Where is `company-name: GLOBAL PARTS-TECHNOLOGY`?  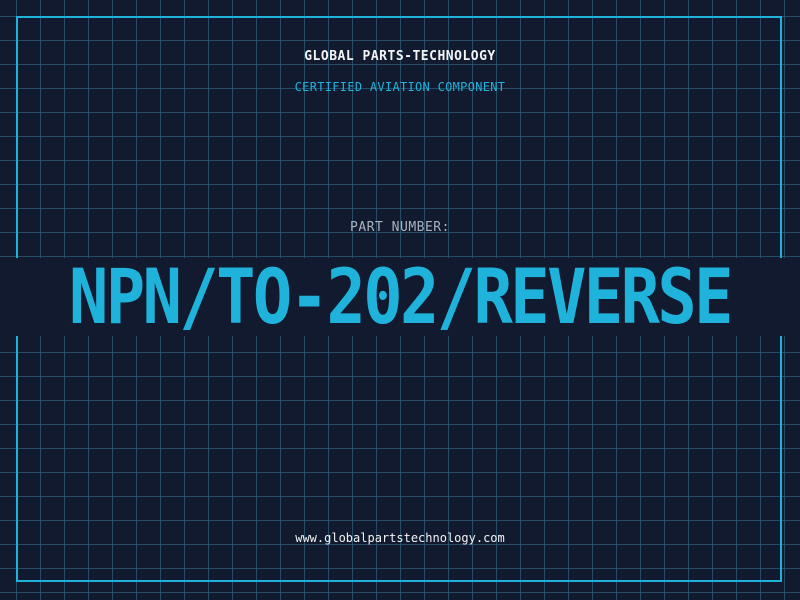
company-name: GLOBAL PARTS-TECHNOLOGY is located at coordinates (400, 56).